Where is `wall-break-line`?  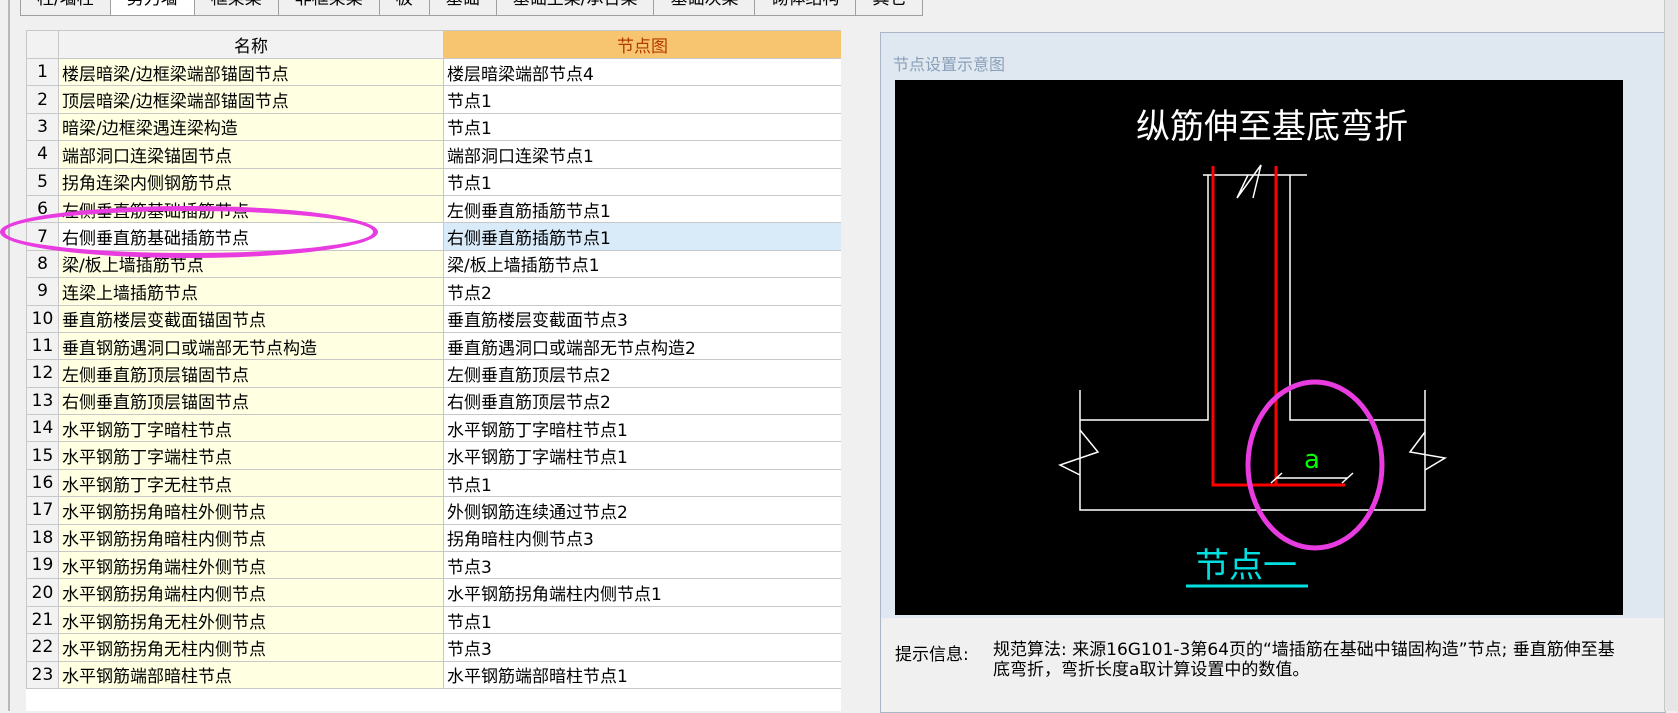
wall-break-line is located at coordinates (1255, 181).